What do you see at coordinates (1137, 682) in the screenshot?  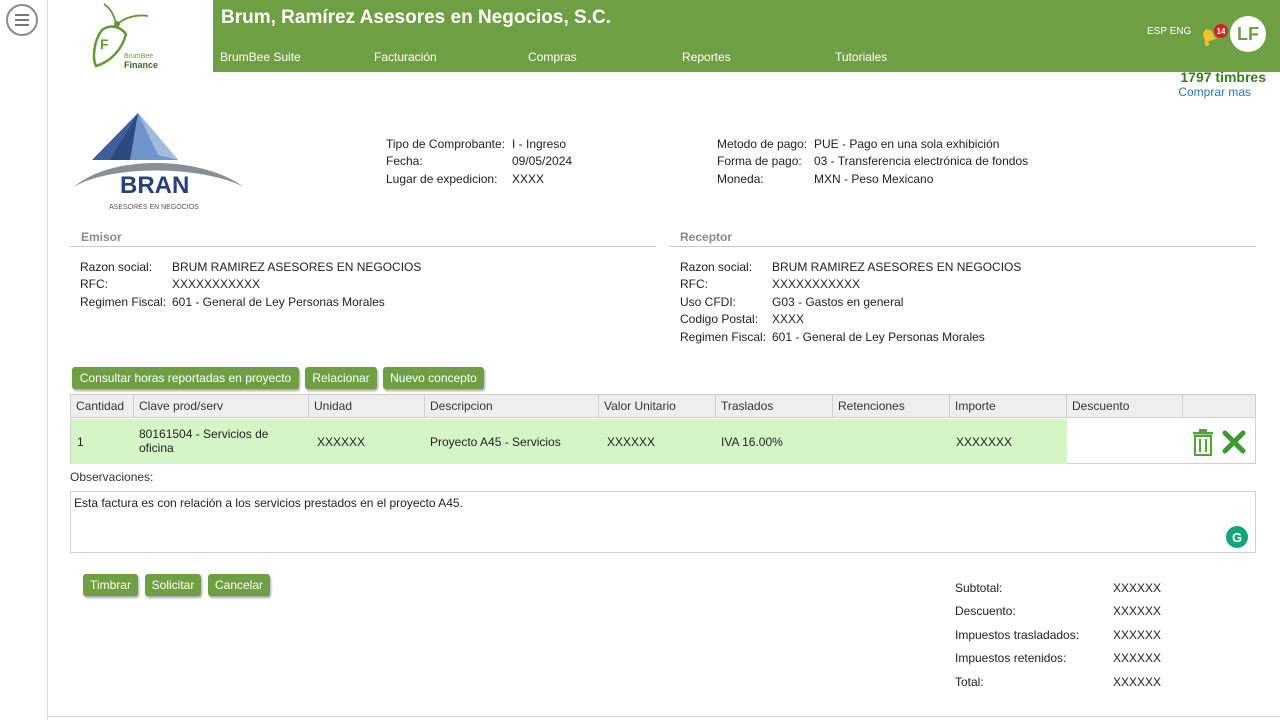 I see `total-value: XXXXXX` at bounding box center [1137, 682].